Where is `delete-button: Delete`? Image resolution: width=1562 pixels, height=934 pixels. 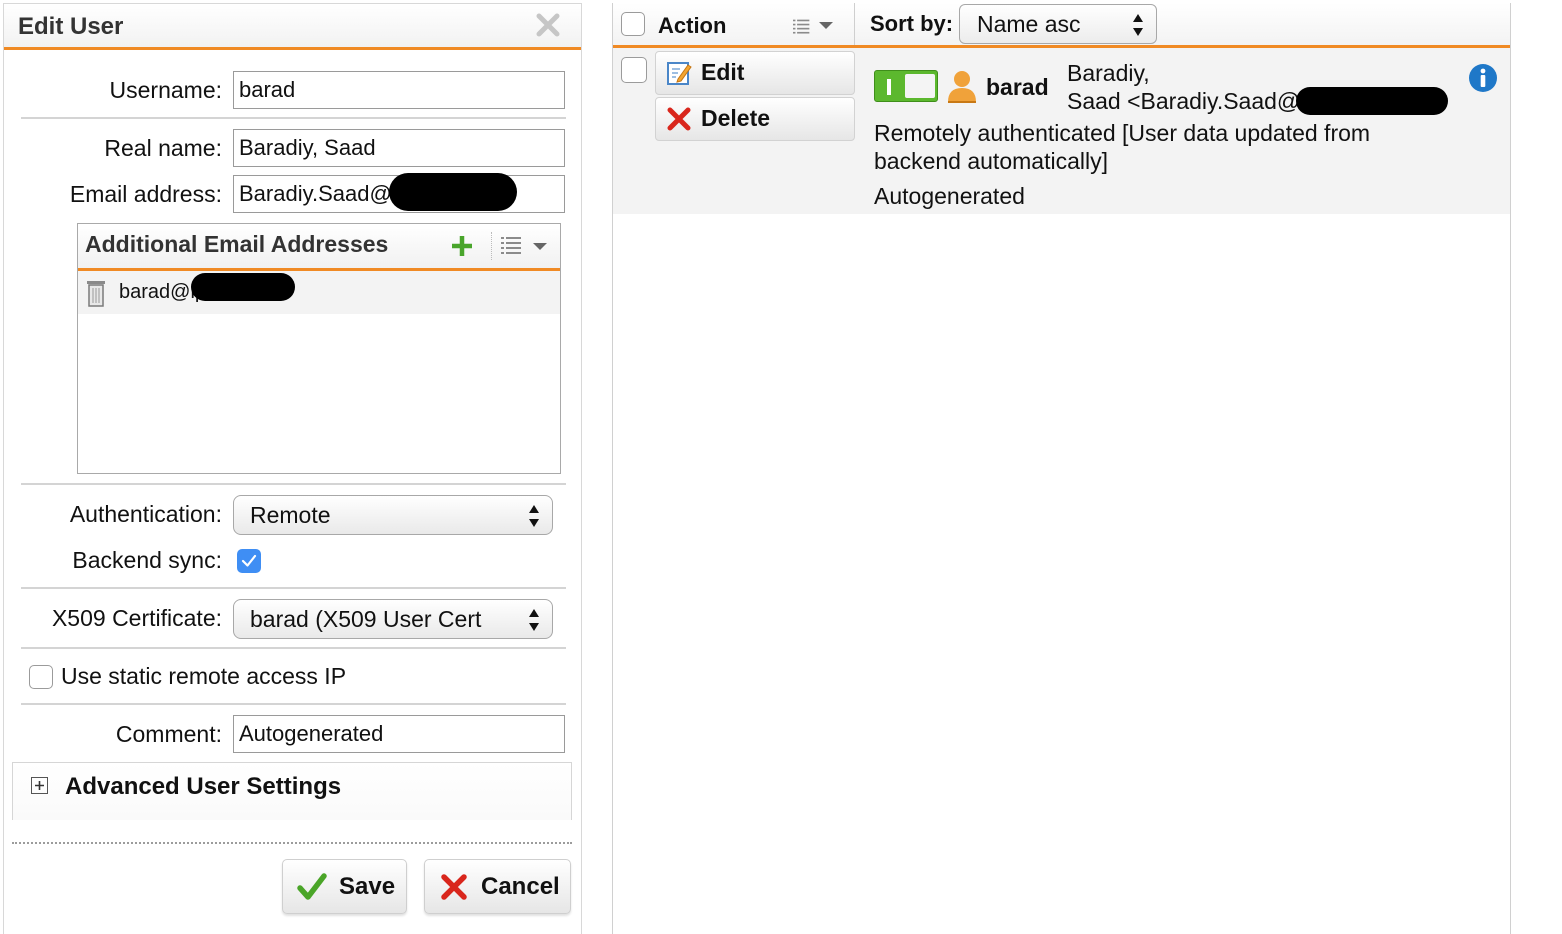
delete-button: Delete is located at coordinates (755, 119).